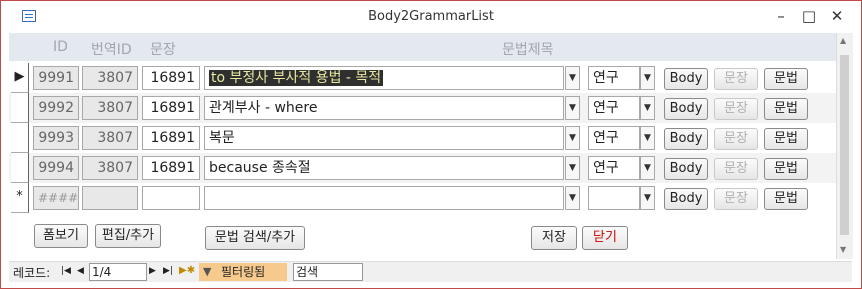 Image resolution: width=862 pixels, height=289 pixels. Describe the element at coordinates (152, 271) in the screenshot. I see `next-record-icon: ▶` at that location.